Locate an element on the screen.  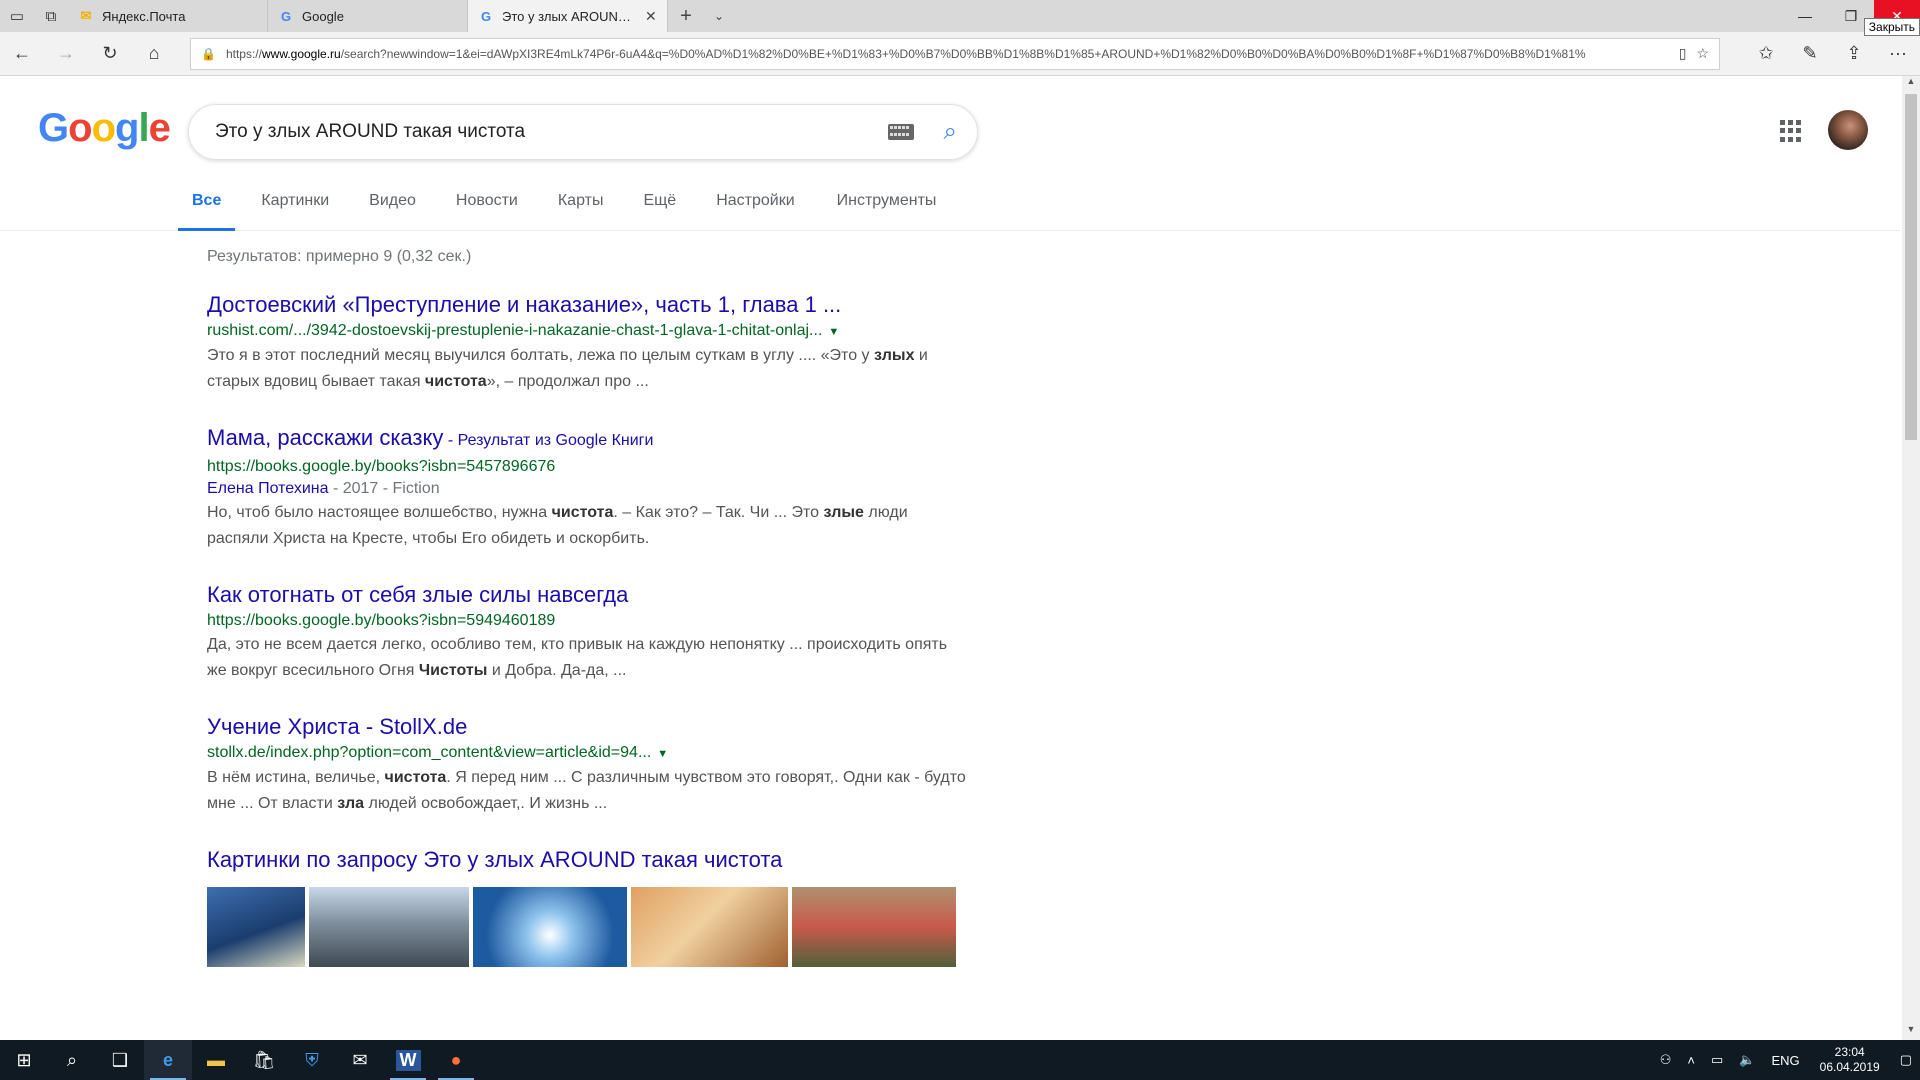
scroll-down-icon: ▼ is located at coordinates (1911, 1032).